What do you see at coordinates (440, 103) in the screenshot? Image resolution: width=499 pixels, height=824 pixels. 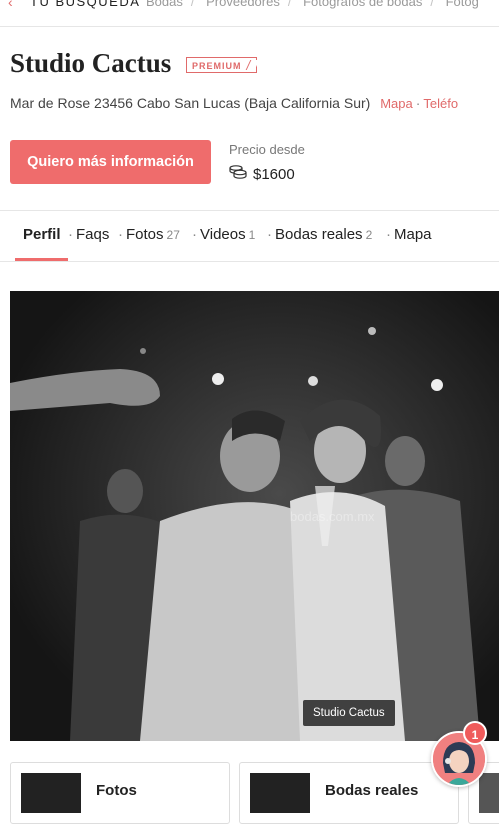 I see `phone-link: Teléfo` at bounding box center [440, 103].